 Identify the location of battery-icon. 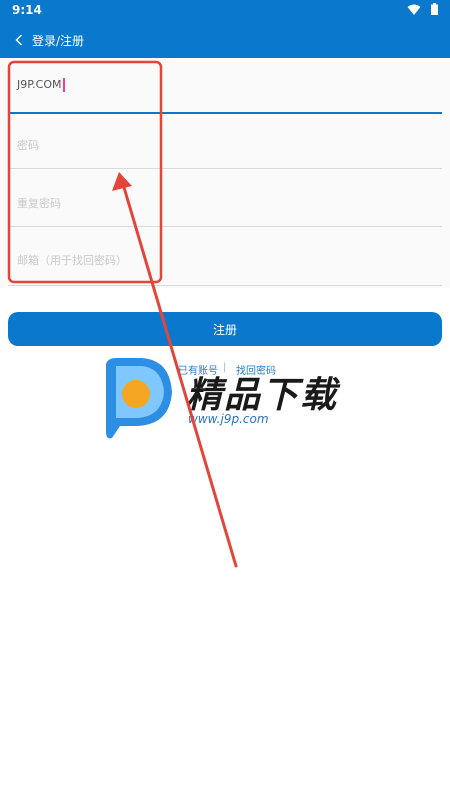
(434, 9).